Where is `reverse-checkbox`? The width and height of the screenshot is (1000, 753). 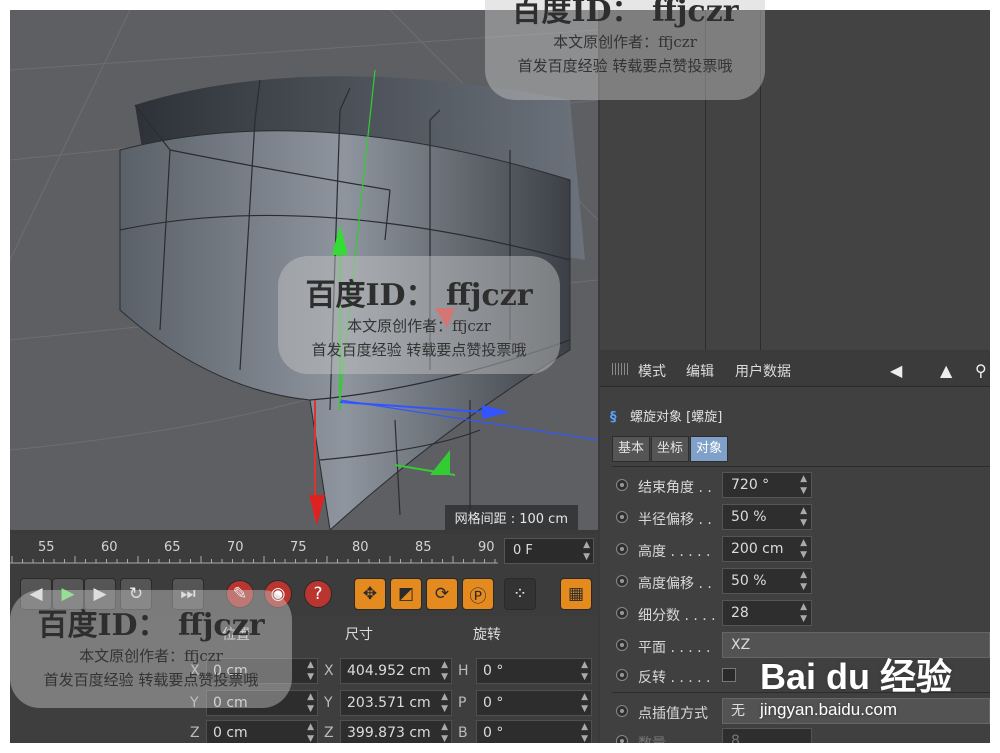
reverse-checkbox is located at coordinates (729, 675).